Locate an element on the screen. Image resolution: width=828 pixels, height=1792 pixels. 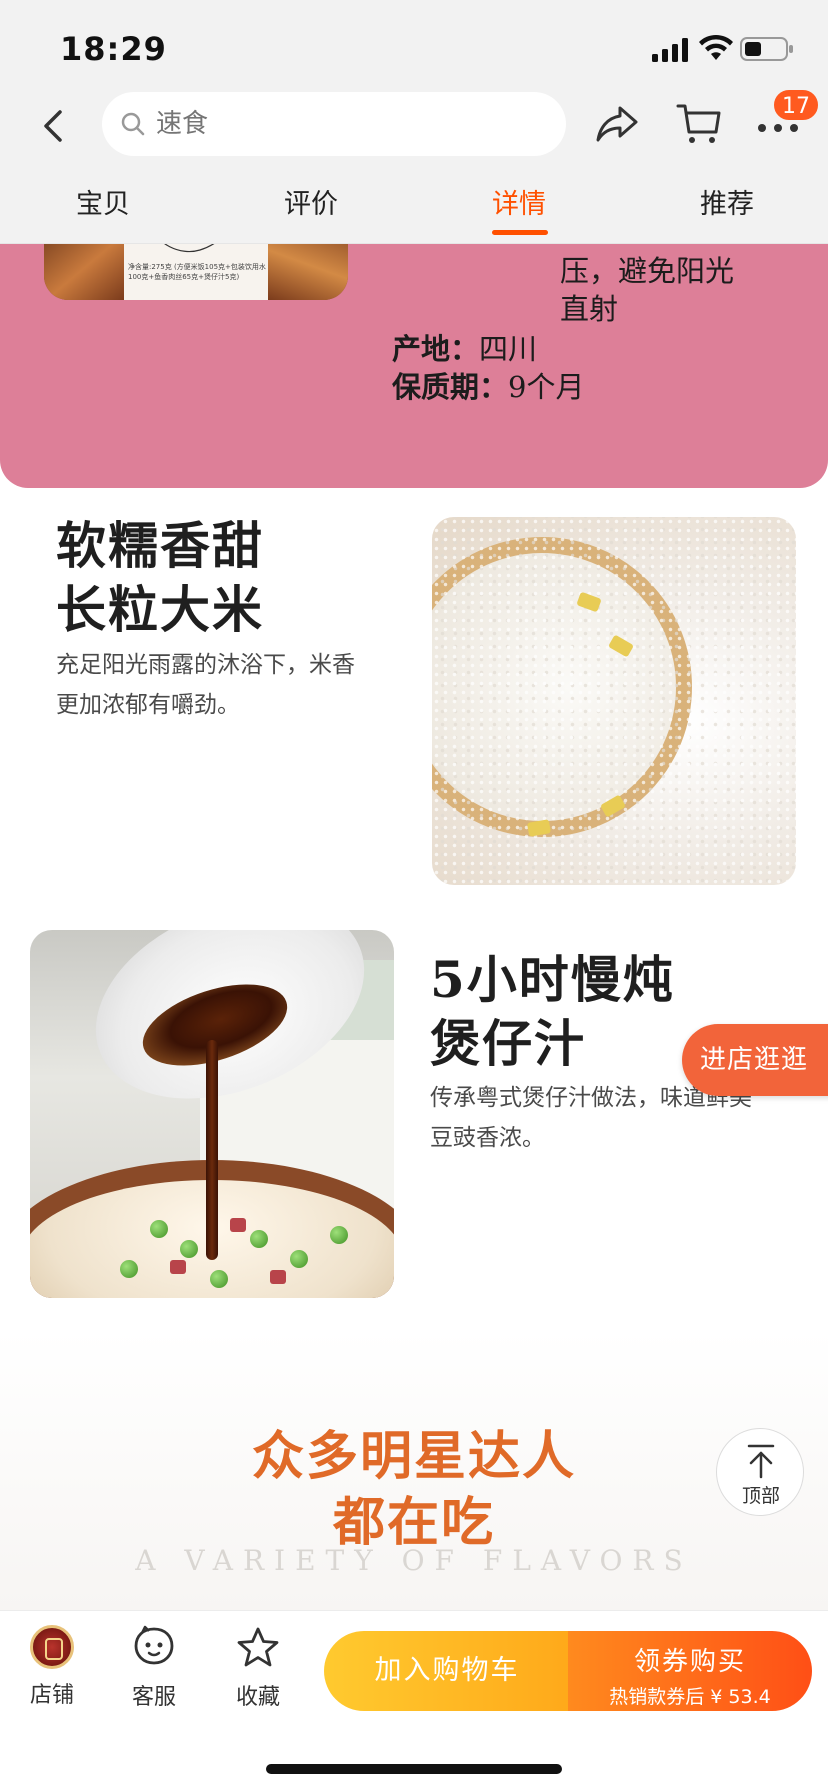
buy-with-coupon-button: 领券购买 热销款券后 ¥ 53.4 is located at coordinates (690, 1671).